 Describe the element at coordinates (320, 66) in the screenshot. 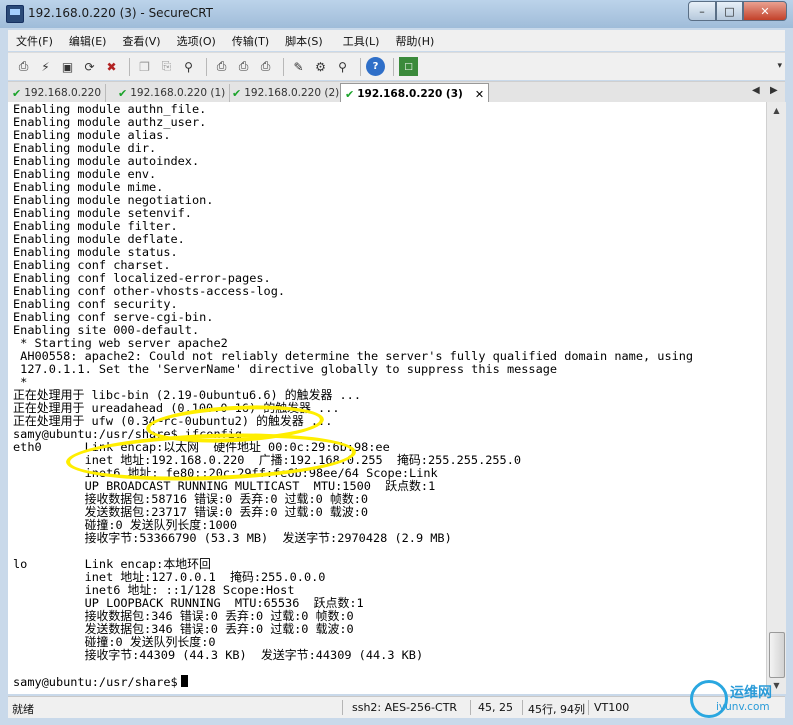

I see `global-options-icon: ⚙` at that location.